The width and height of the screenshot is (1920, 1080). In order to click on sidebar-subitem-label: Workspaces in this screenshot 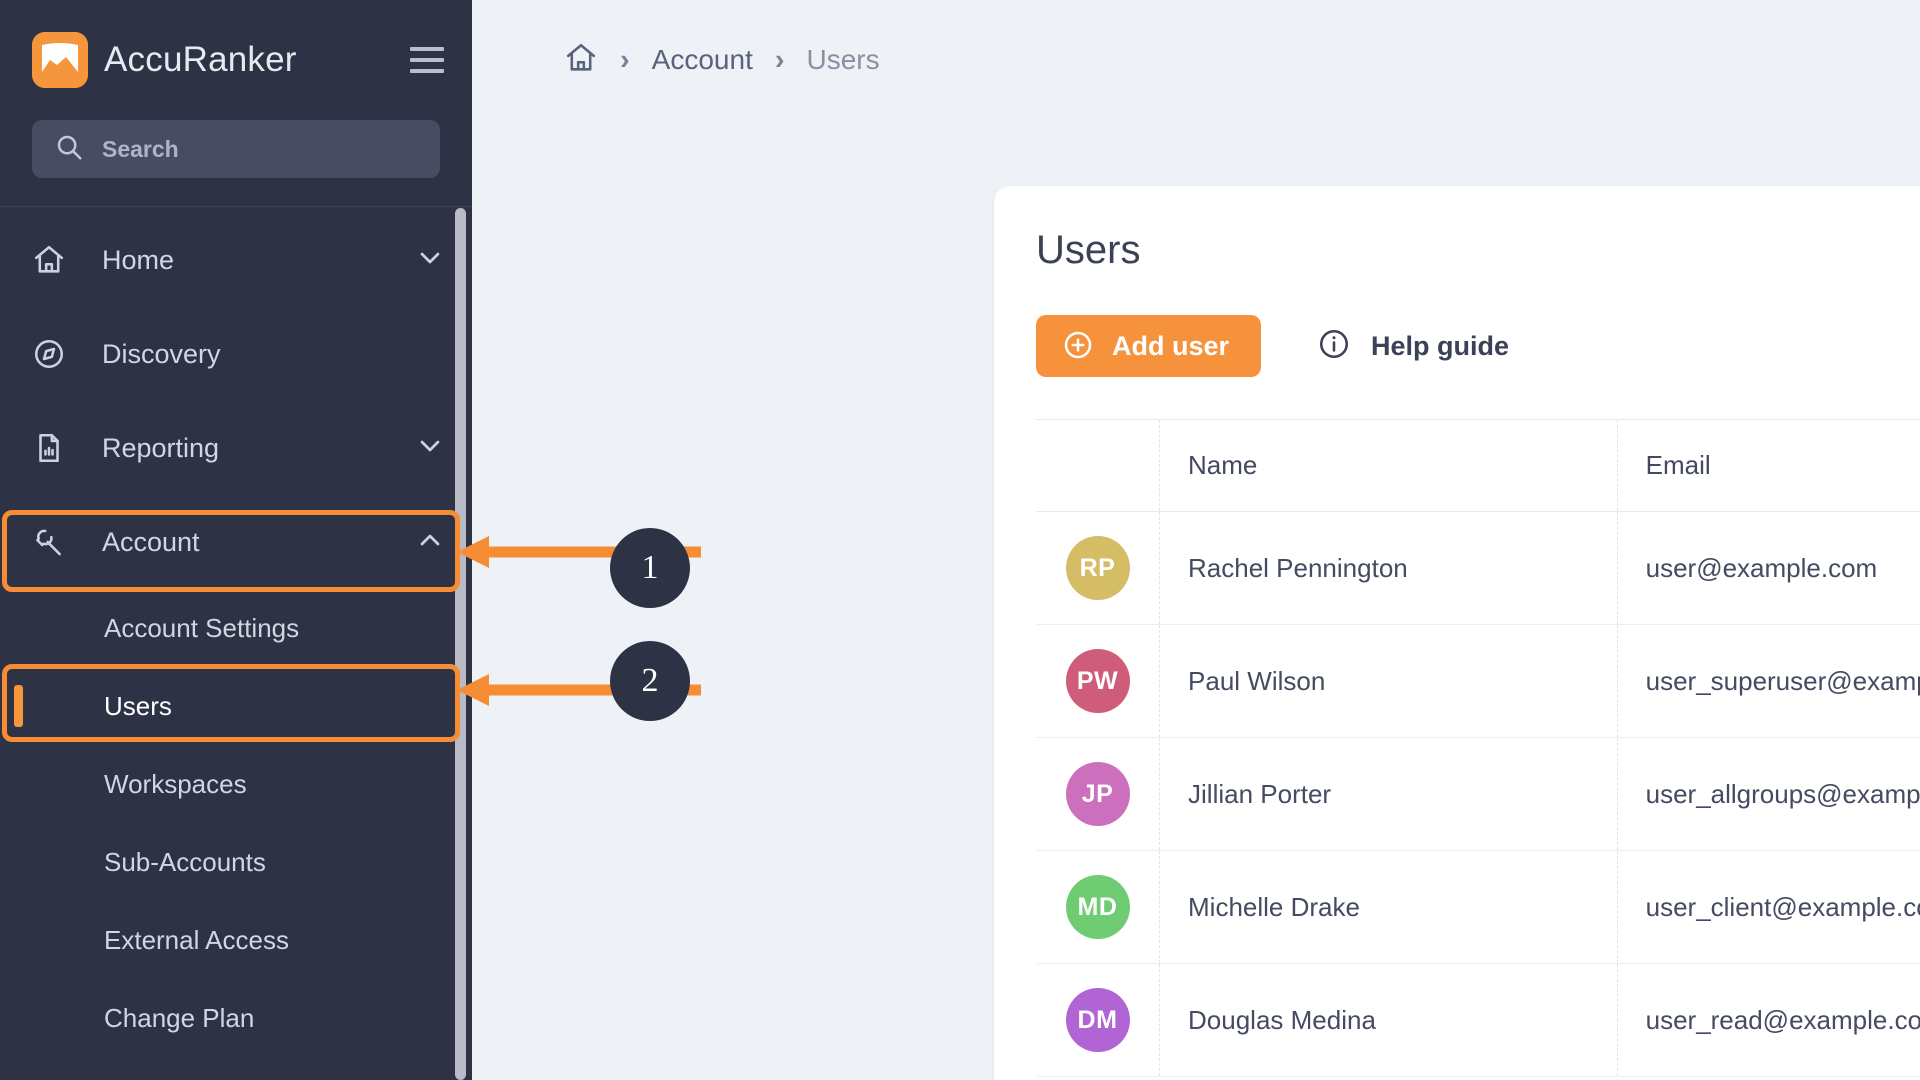, I will do `click(175, 783)`.